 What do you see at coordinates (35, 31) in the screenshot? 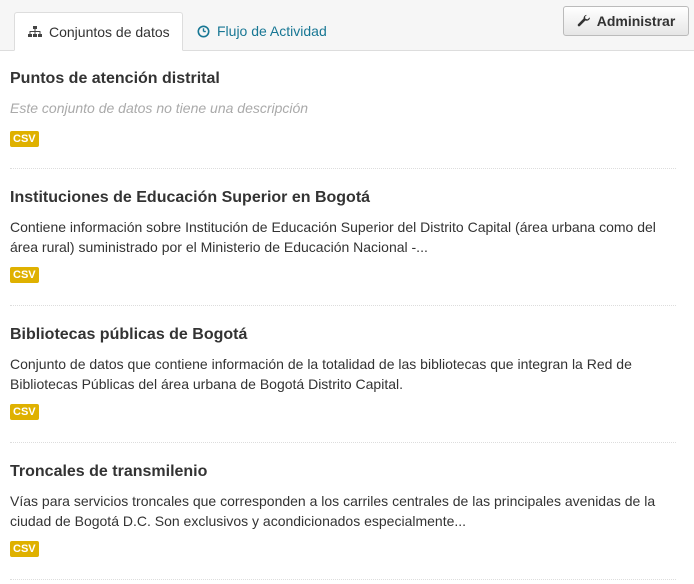
I see `sitemap-icon` at bounding box center [35, 31].